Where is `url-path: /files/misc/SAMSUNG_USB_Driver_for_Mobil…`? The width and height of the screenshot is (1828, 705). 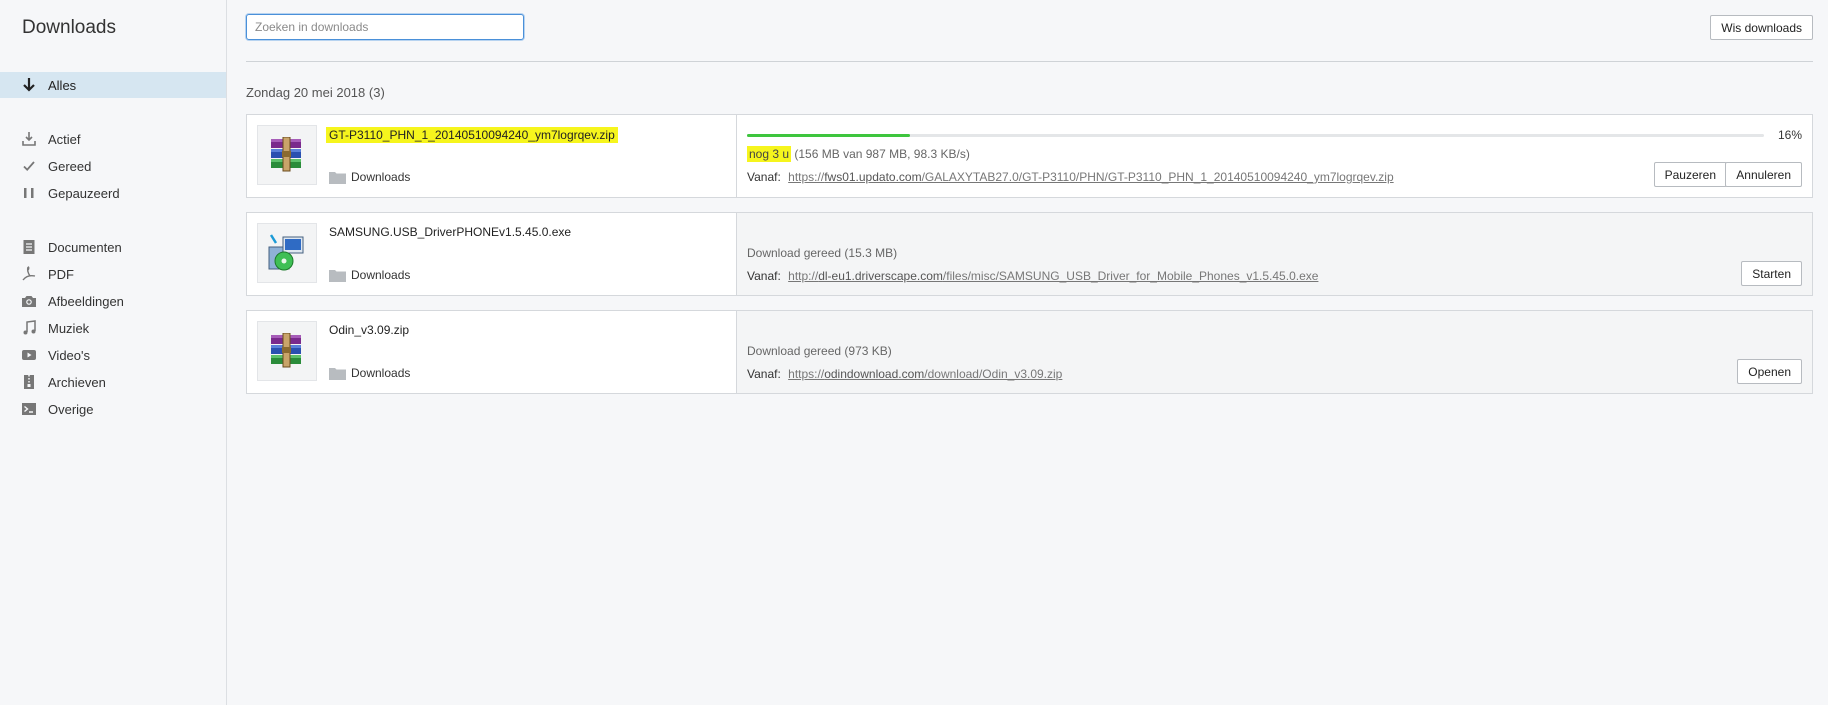
url-path: /files/misc/SAMSUNG_USB_Driver_for_Mobil… is located at coordinates (1130, 276).